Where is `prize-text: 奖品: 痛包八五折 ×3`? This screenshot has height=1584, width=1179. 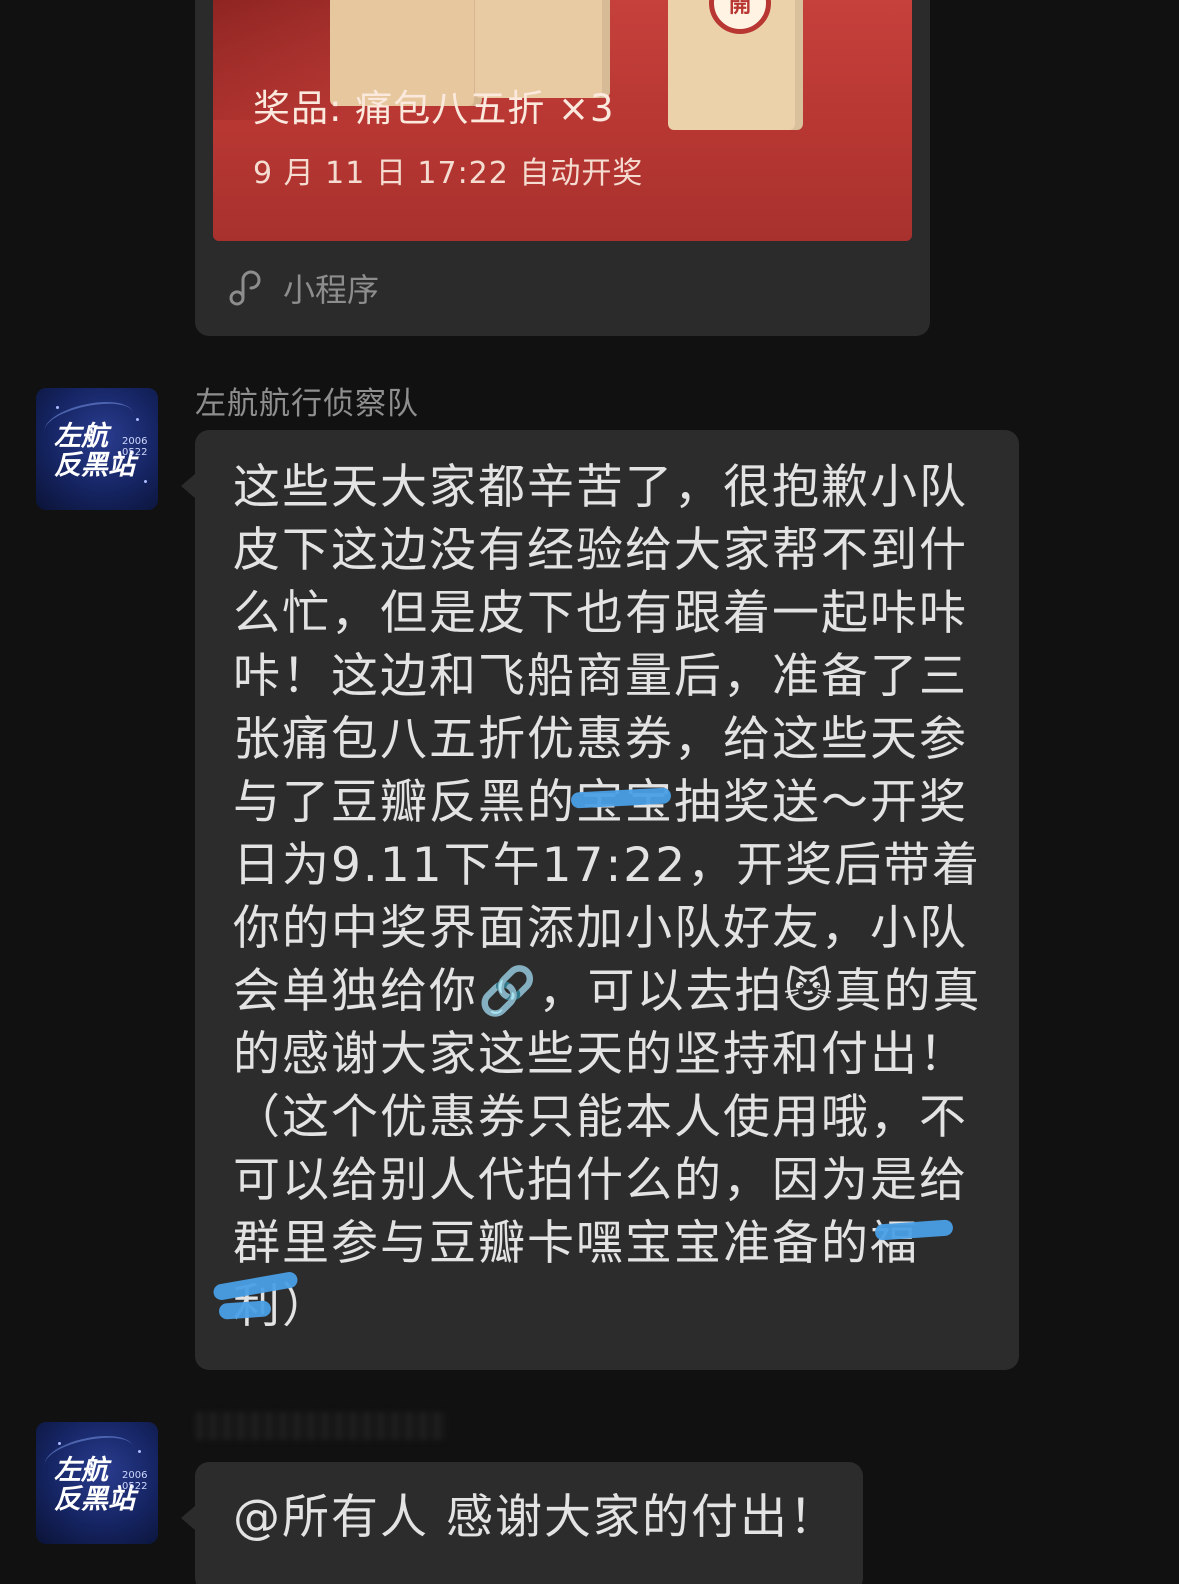 prize-text: 奖品: 痛包八五折 ×3 is located at coordinates (434, 108).